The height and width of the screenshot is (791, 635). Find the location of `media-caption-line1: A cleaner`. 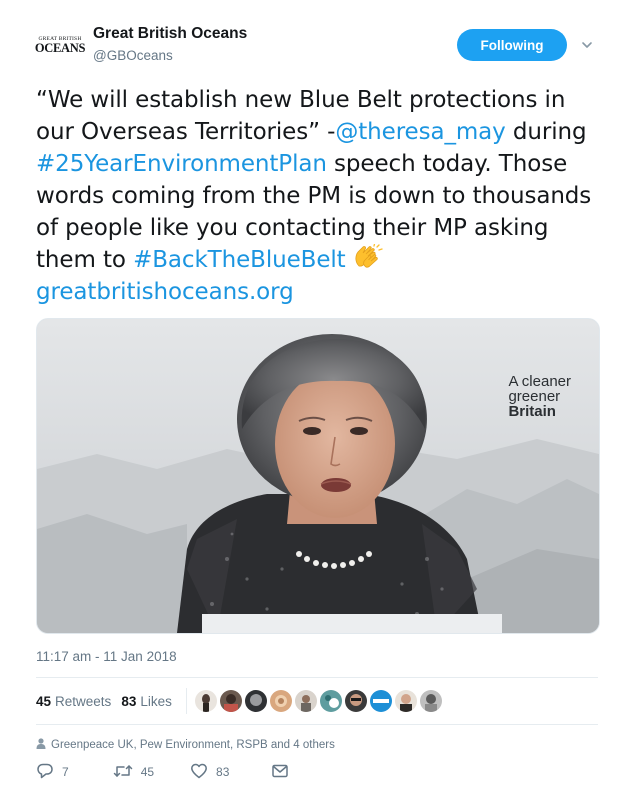

media-caption-line1: A cleaner is located at coordinates (539, 381).